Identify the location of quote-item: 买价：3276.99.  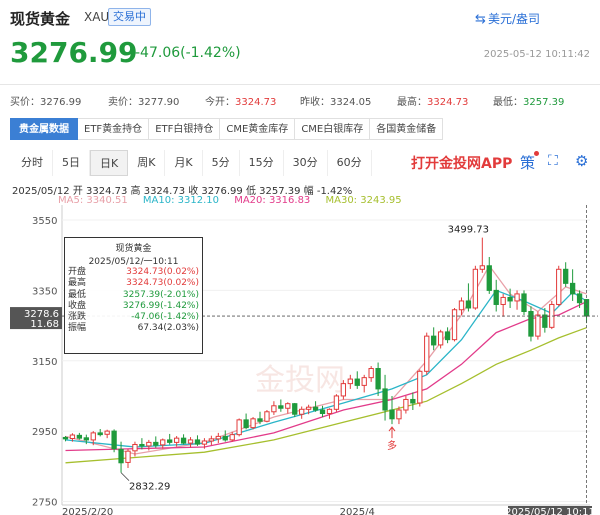
(45, 100).